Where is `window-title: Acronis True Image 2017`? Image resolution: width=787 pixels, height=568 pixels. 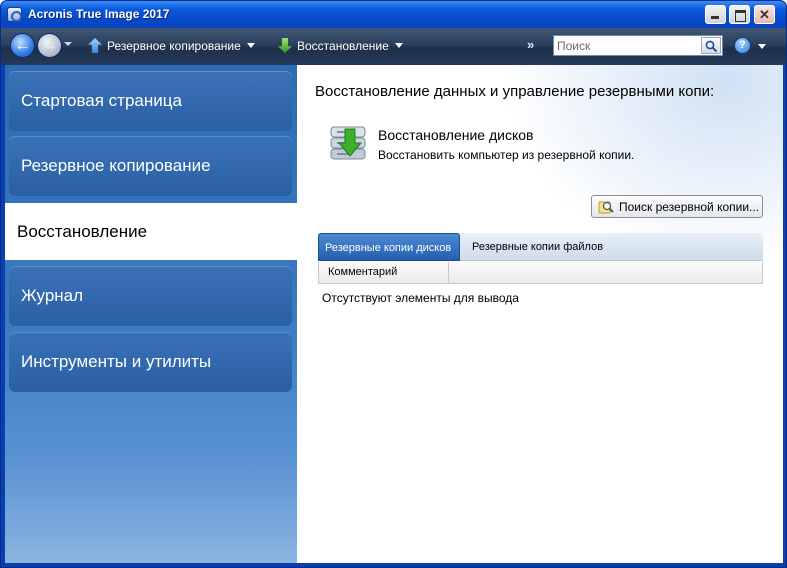 window-title: Acronis True Image 2017 is located at coordinates (99, 14).